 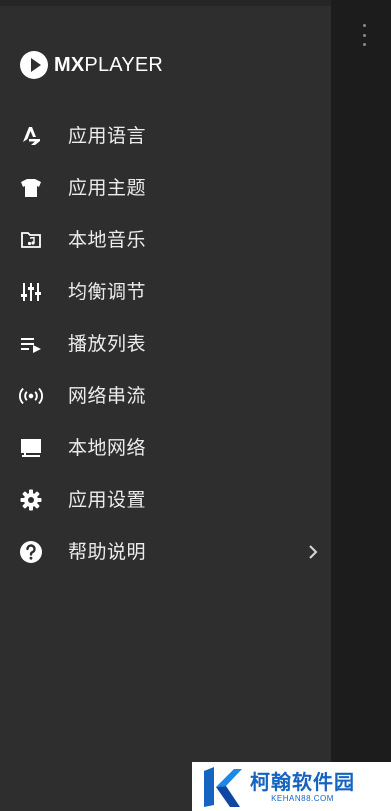 What do you see at coordinates (165, 3) in the screenshot?
I see `status-strip` at bounding box center [165, 3].